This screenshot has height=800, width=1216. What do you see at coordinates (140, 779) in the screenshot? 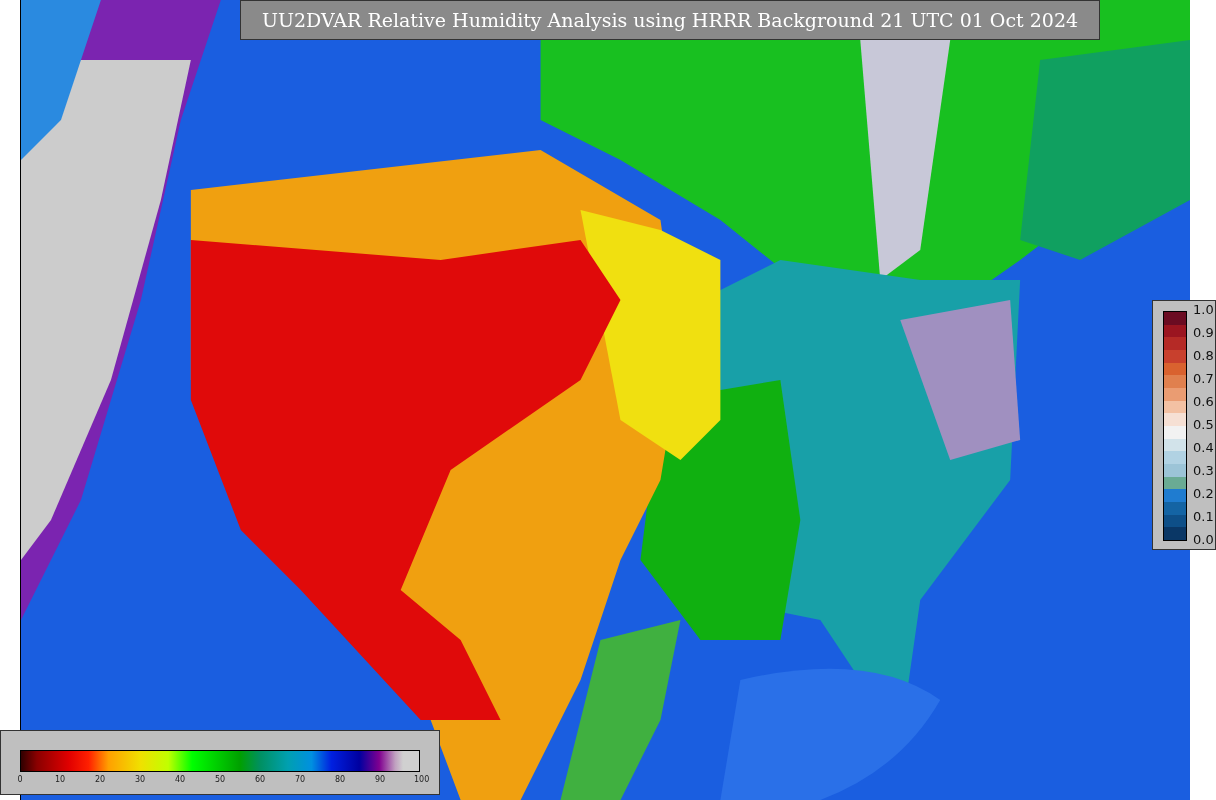
I see `colorbar-tick-label: 30` at bounding box center [140, 779].